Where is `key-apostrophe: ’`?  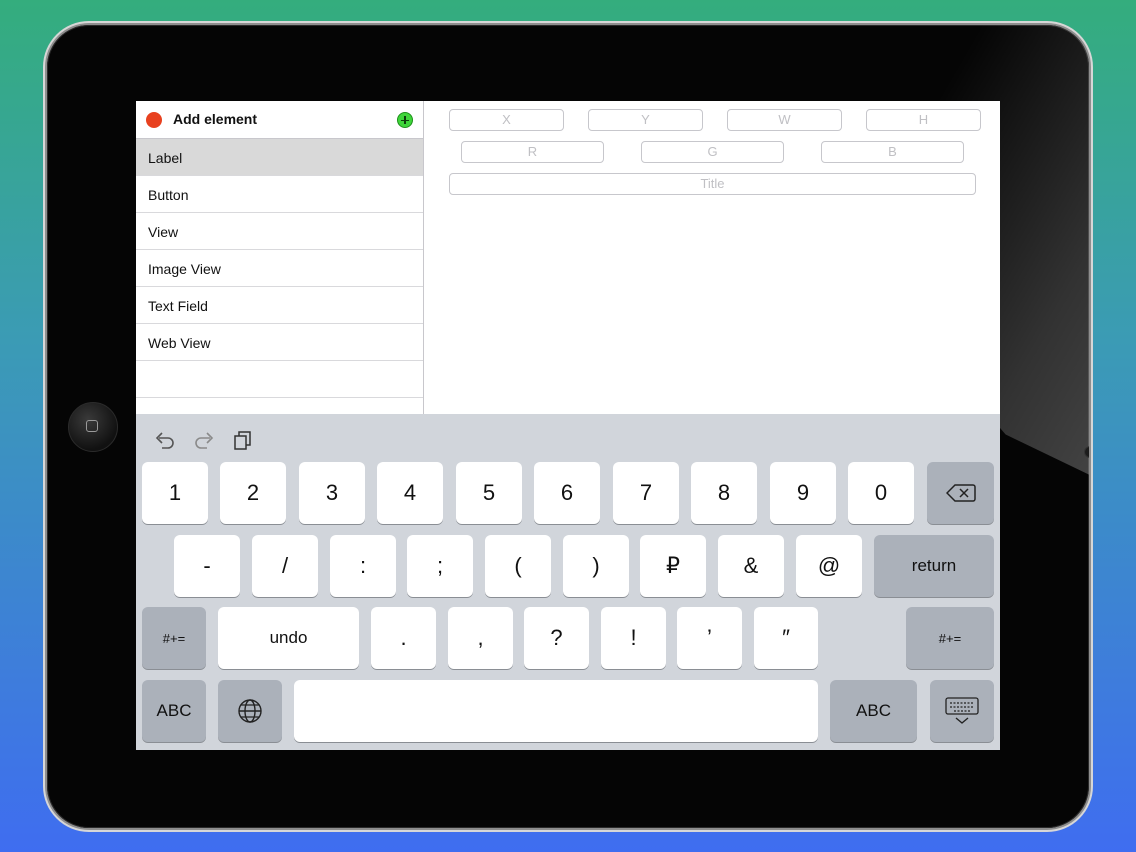 key-apostrophe: ’ is located at coordinates (709, 638).